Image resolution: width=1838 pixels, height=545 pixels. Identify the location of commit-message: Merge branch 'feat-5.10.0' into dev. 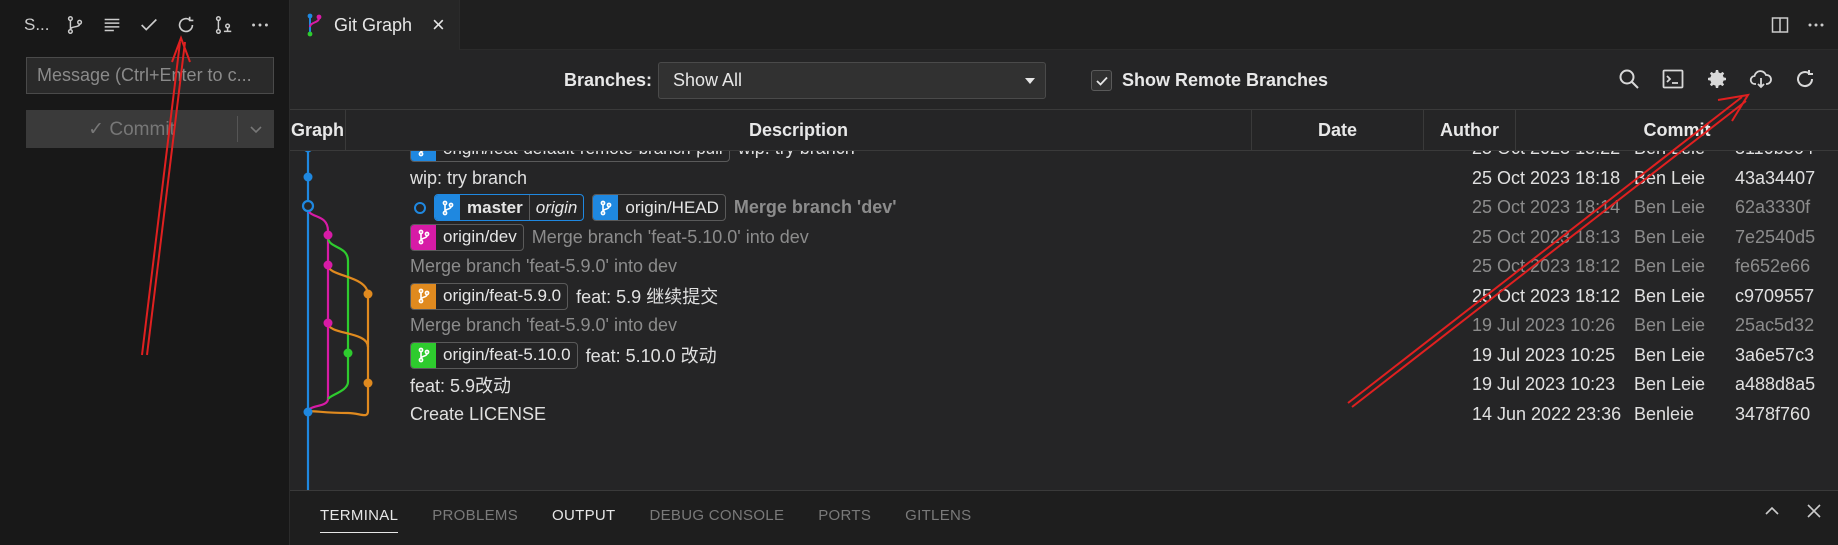
(670, 236).